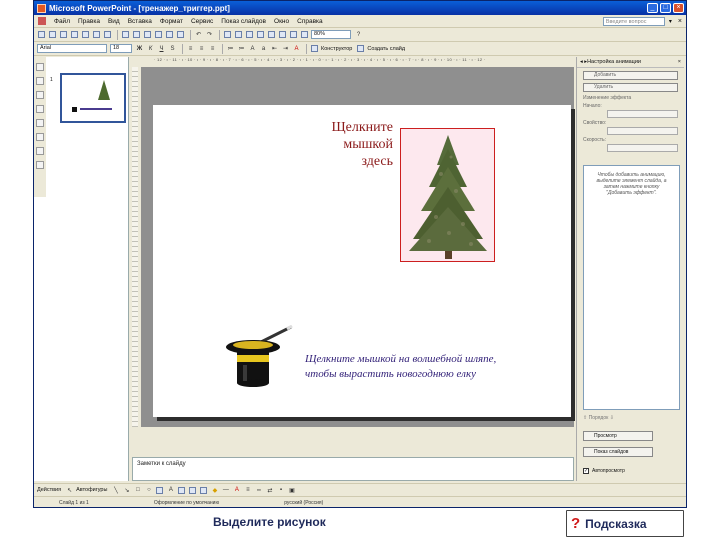 The image size is (720, 540). What do you see at coordinates (85, 34) in the screenshot?
I see `email-icon` at bounding box center [85, 34].